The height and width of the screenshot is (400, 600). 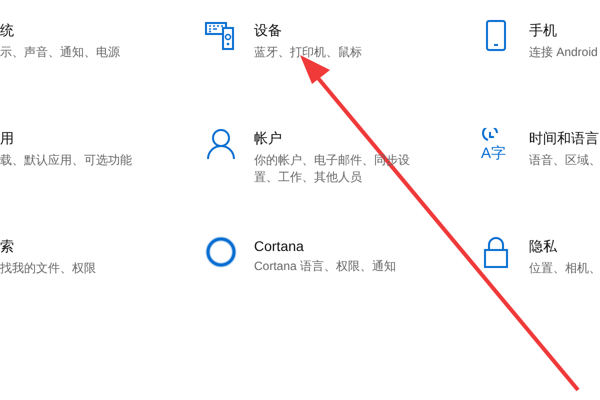 I want to click on setting-description: 连接 Android, so click(x=563, y=52).